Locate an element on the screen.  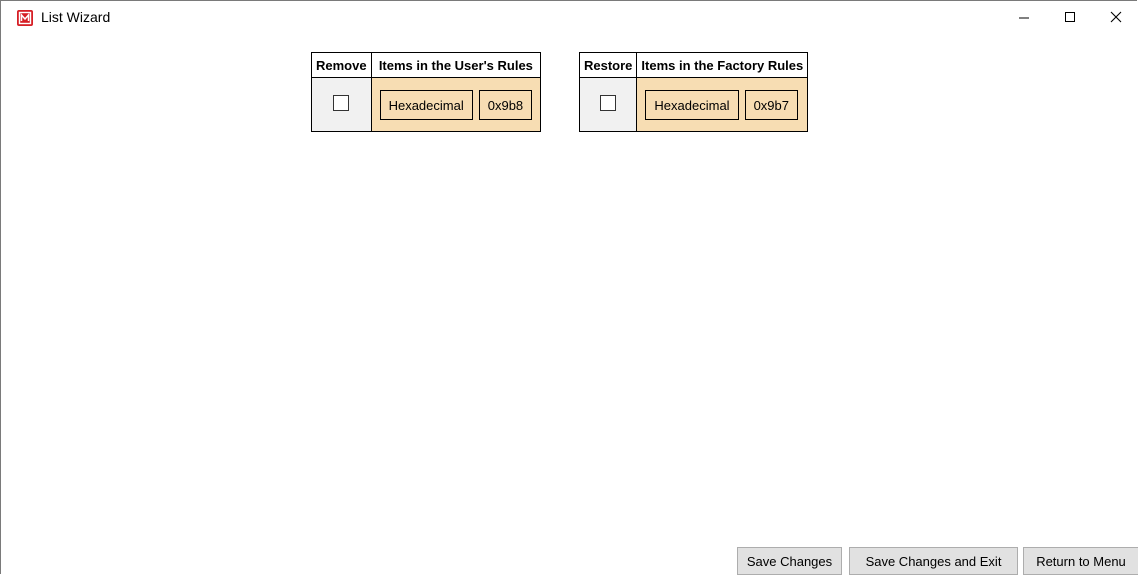
close-button is located at coordinates (1115, 17).